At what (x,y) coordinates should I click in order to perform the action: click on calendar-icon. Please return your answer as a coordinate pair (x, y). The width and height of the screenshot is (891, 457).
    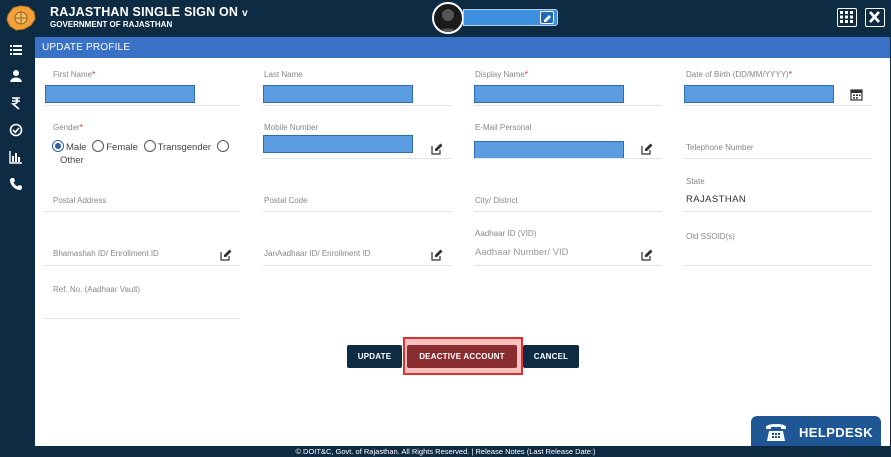
    Looking at the image, I should click on (856, 94).